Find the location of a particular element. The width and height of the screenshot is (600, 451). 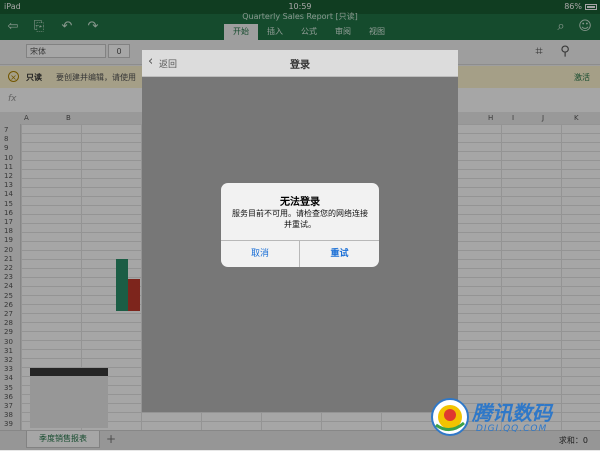

tencent-logo-icon is located at coordinates (450, 417).